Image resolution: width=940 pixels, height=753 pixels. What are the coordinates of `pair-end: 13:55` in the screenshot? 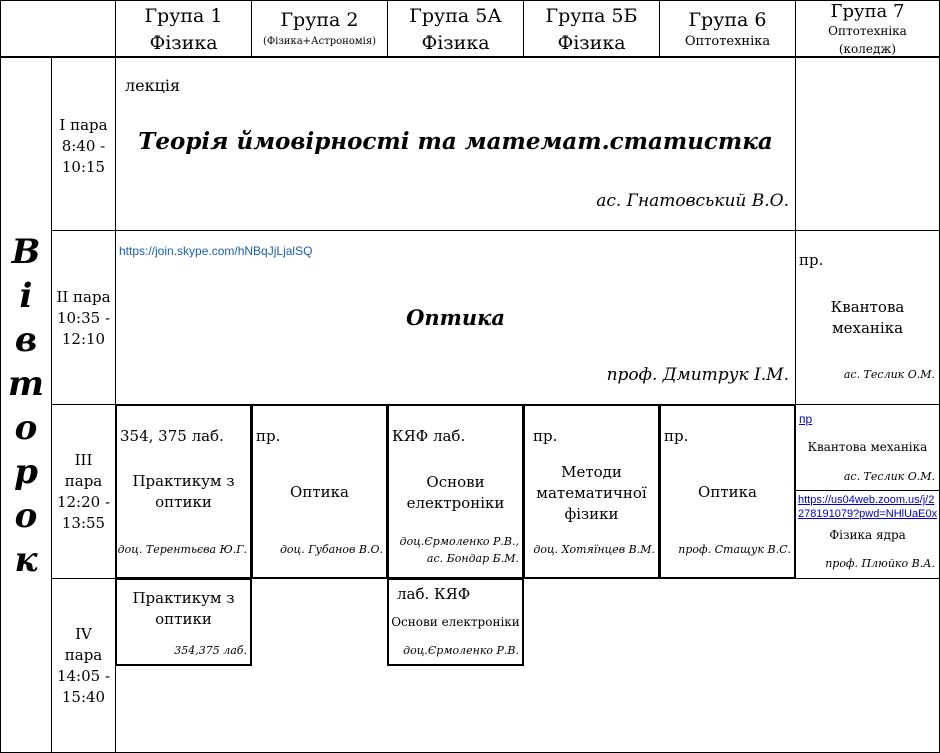 It's located at (83, 523).